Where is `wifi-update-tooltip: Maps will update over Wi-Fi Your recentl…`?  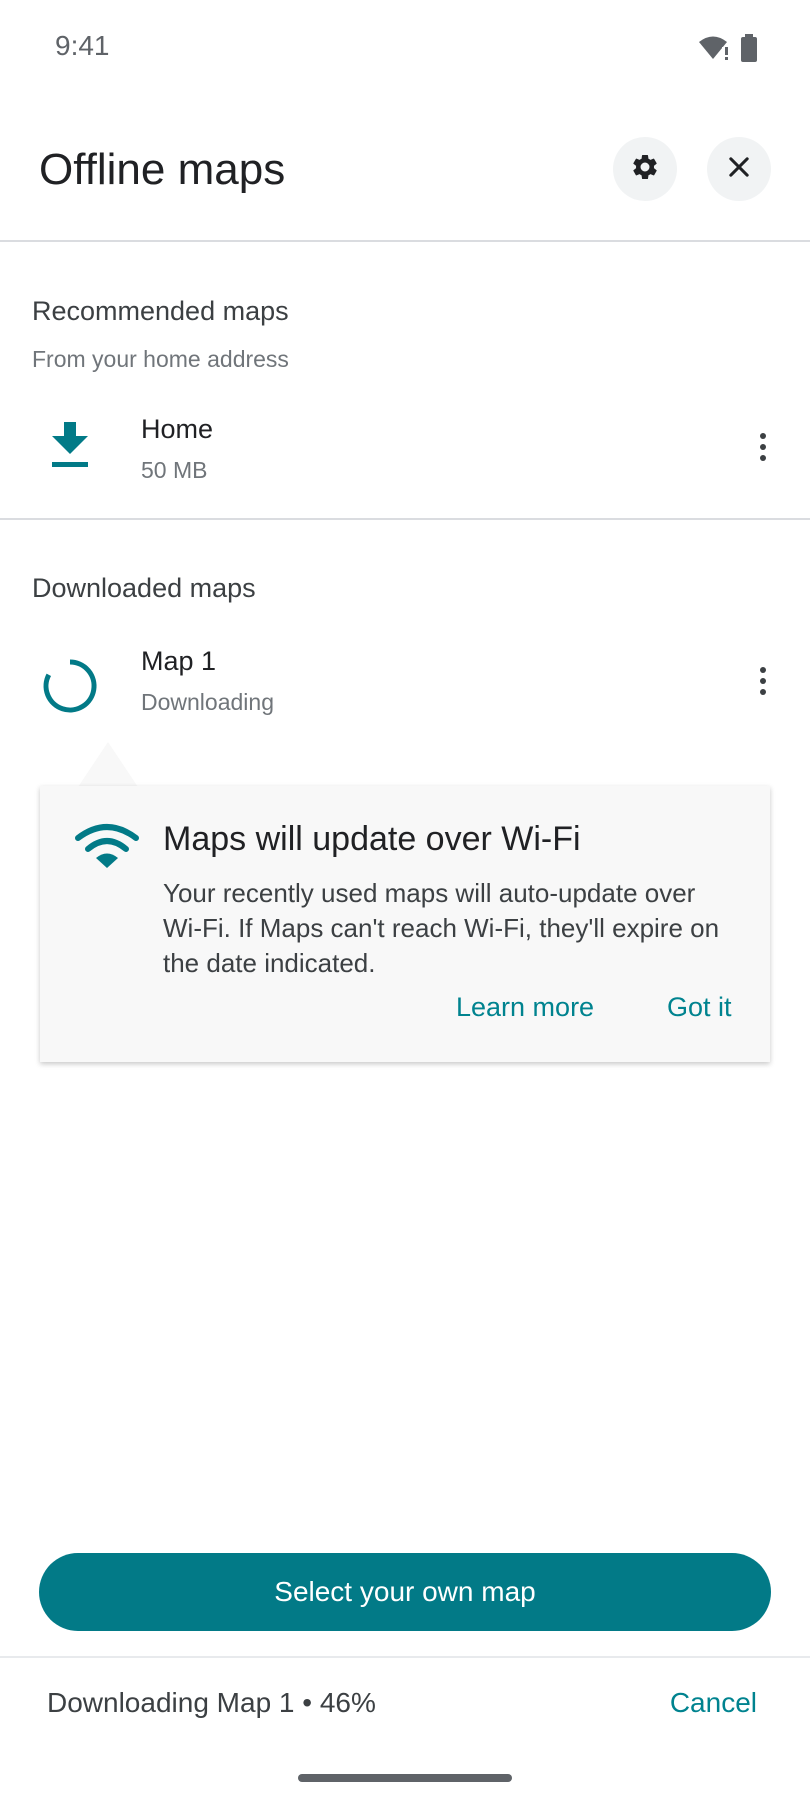 wifi-update-tooltip: Maps will update over Wi-Fi Your recentl… is located at coordinates (405, 924).